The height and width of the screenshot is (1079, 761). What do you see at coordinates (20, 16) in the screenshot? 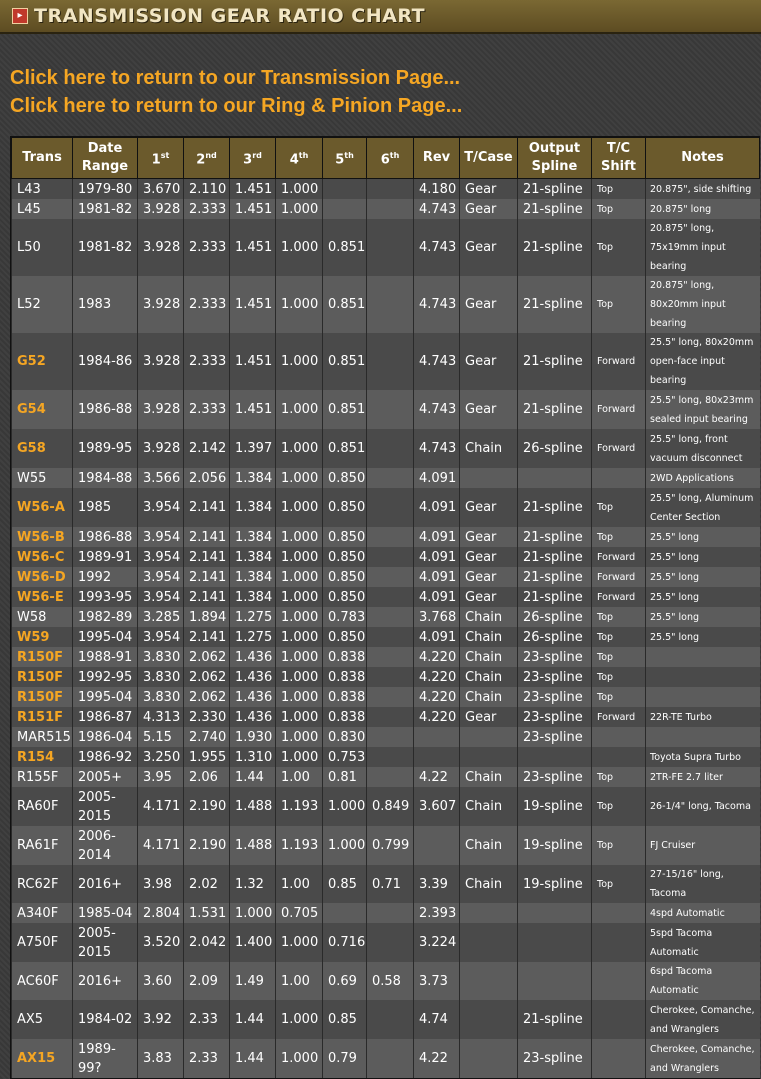
I see `arrow-right-icon: ▸` at bounding box center [20, 16].